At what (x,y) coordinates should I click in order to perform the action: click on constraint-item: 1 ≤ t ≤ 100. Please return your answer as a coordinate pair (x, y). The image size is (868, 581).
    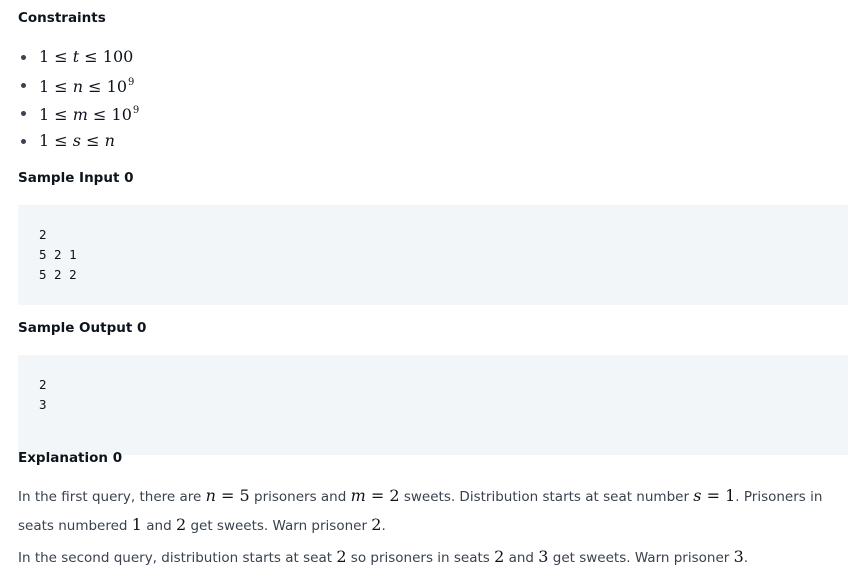
    Looking at the image, I should click on (78, 57).